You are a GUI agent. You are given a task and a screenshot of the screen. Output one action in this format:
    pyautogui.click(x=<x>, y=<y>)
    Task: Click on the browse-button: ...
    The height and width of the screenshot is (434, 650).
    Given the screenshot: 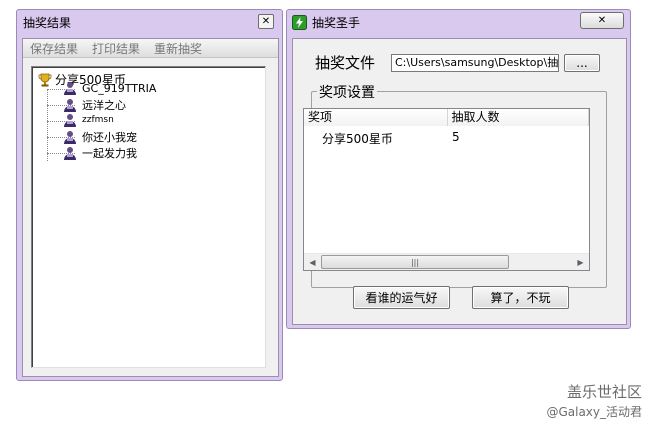 What is the action you would take?
    pyautogui.click(x=582, y=63)
    